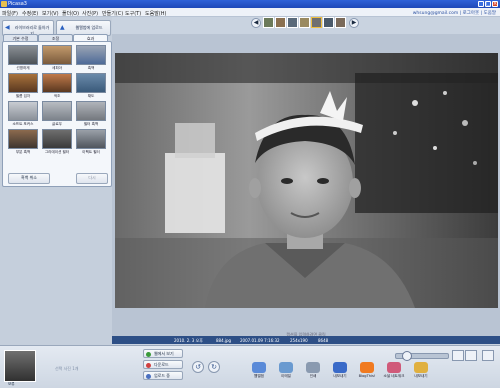 The height and width of the screenshot is (388, 500). What do you see at coordinates (490, 13) in the screenshot?
I see `help-link: 도움말` at bounding box center [490, 13].